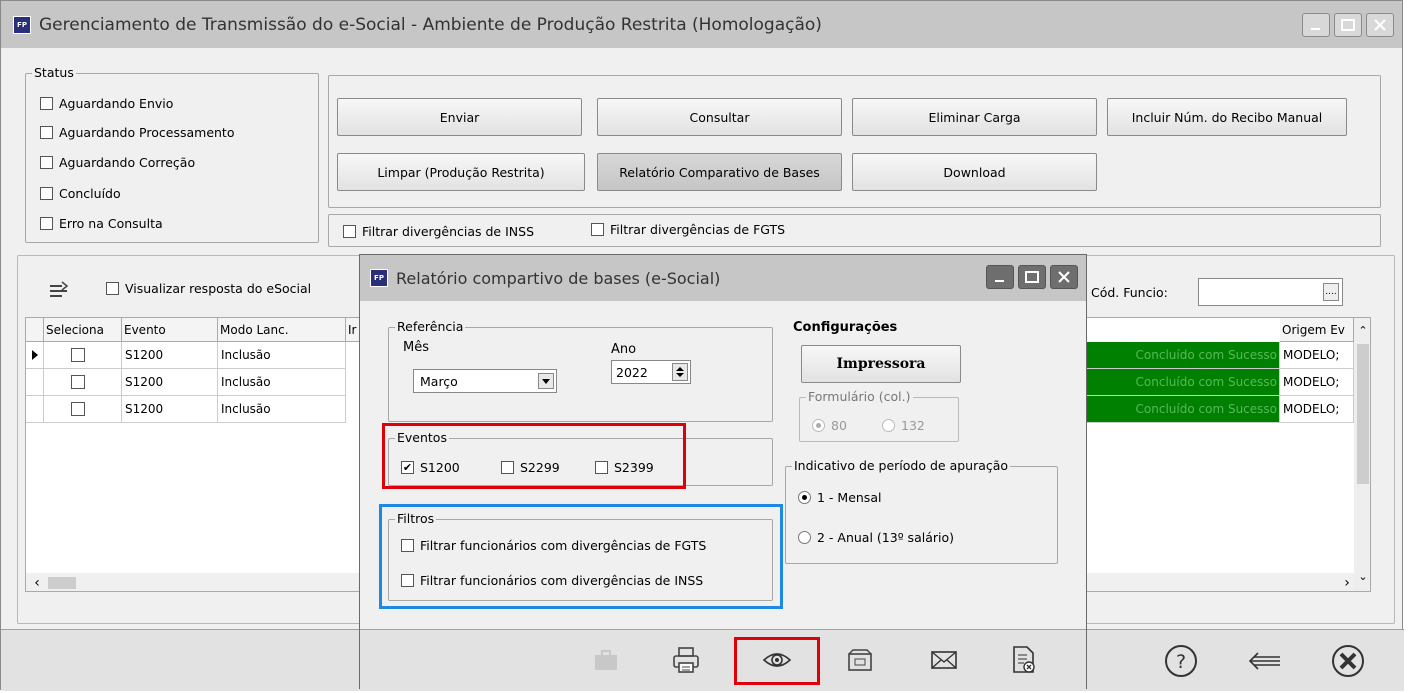 The height and width of the screenshot is (693, 1411). Describe the element at coordinates (1064, 277) in the screenshot. I see `dialog-close-button` at that location.